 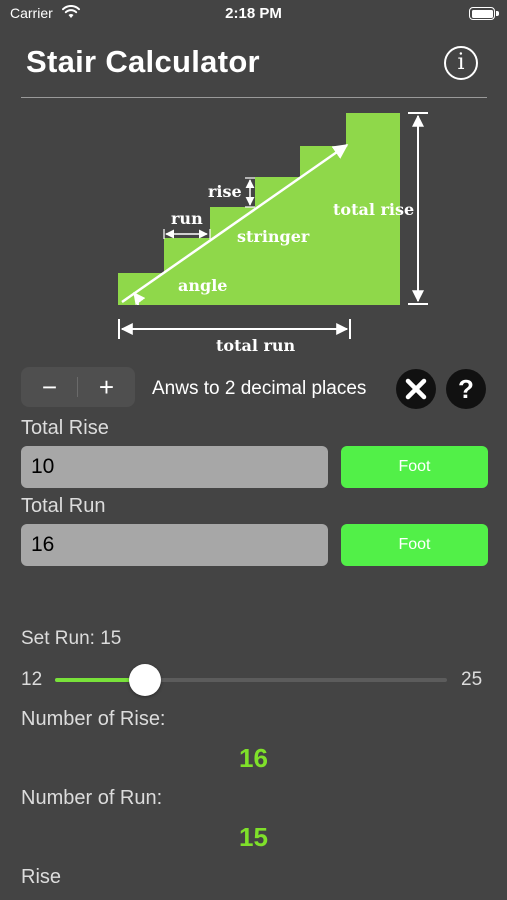 I want to click on slider-max-label: 25, so click(x=472, y=679).